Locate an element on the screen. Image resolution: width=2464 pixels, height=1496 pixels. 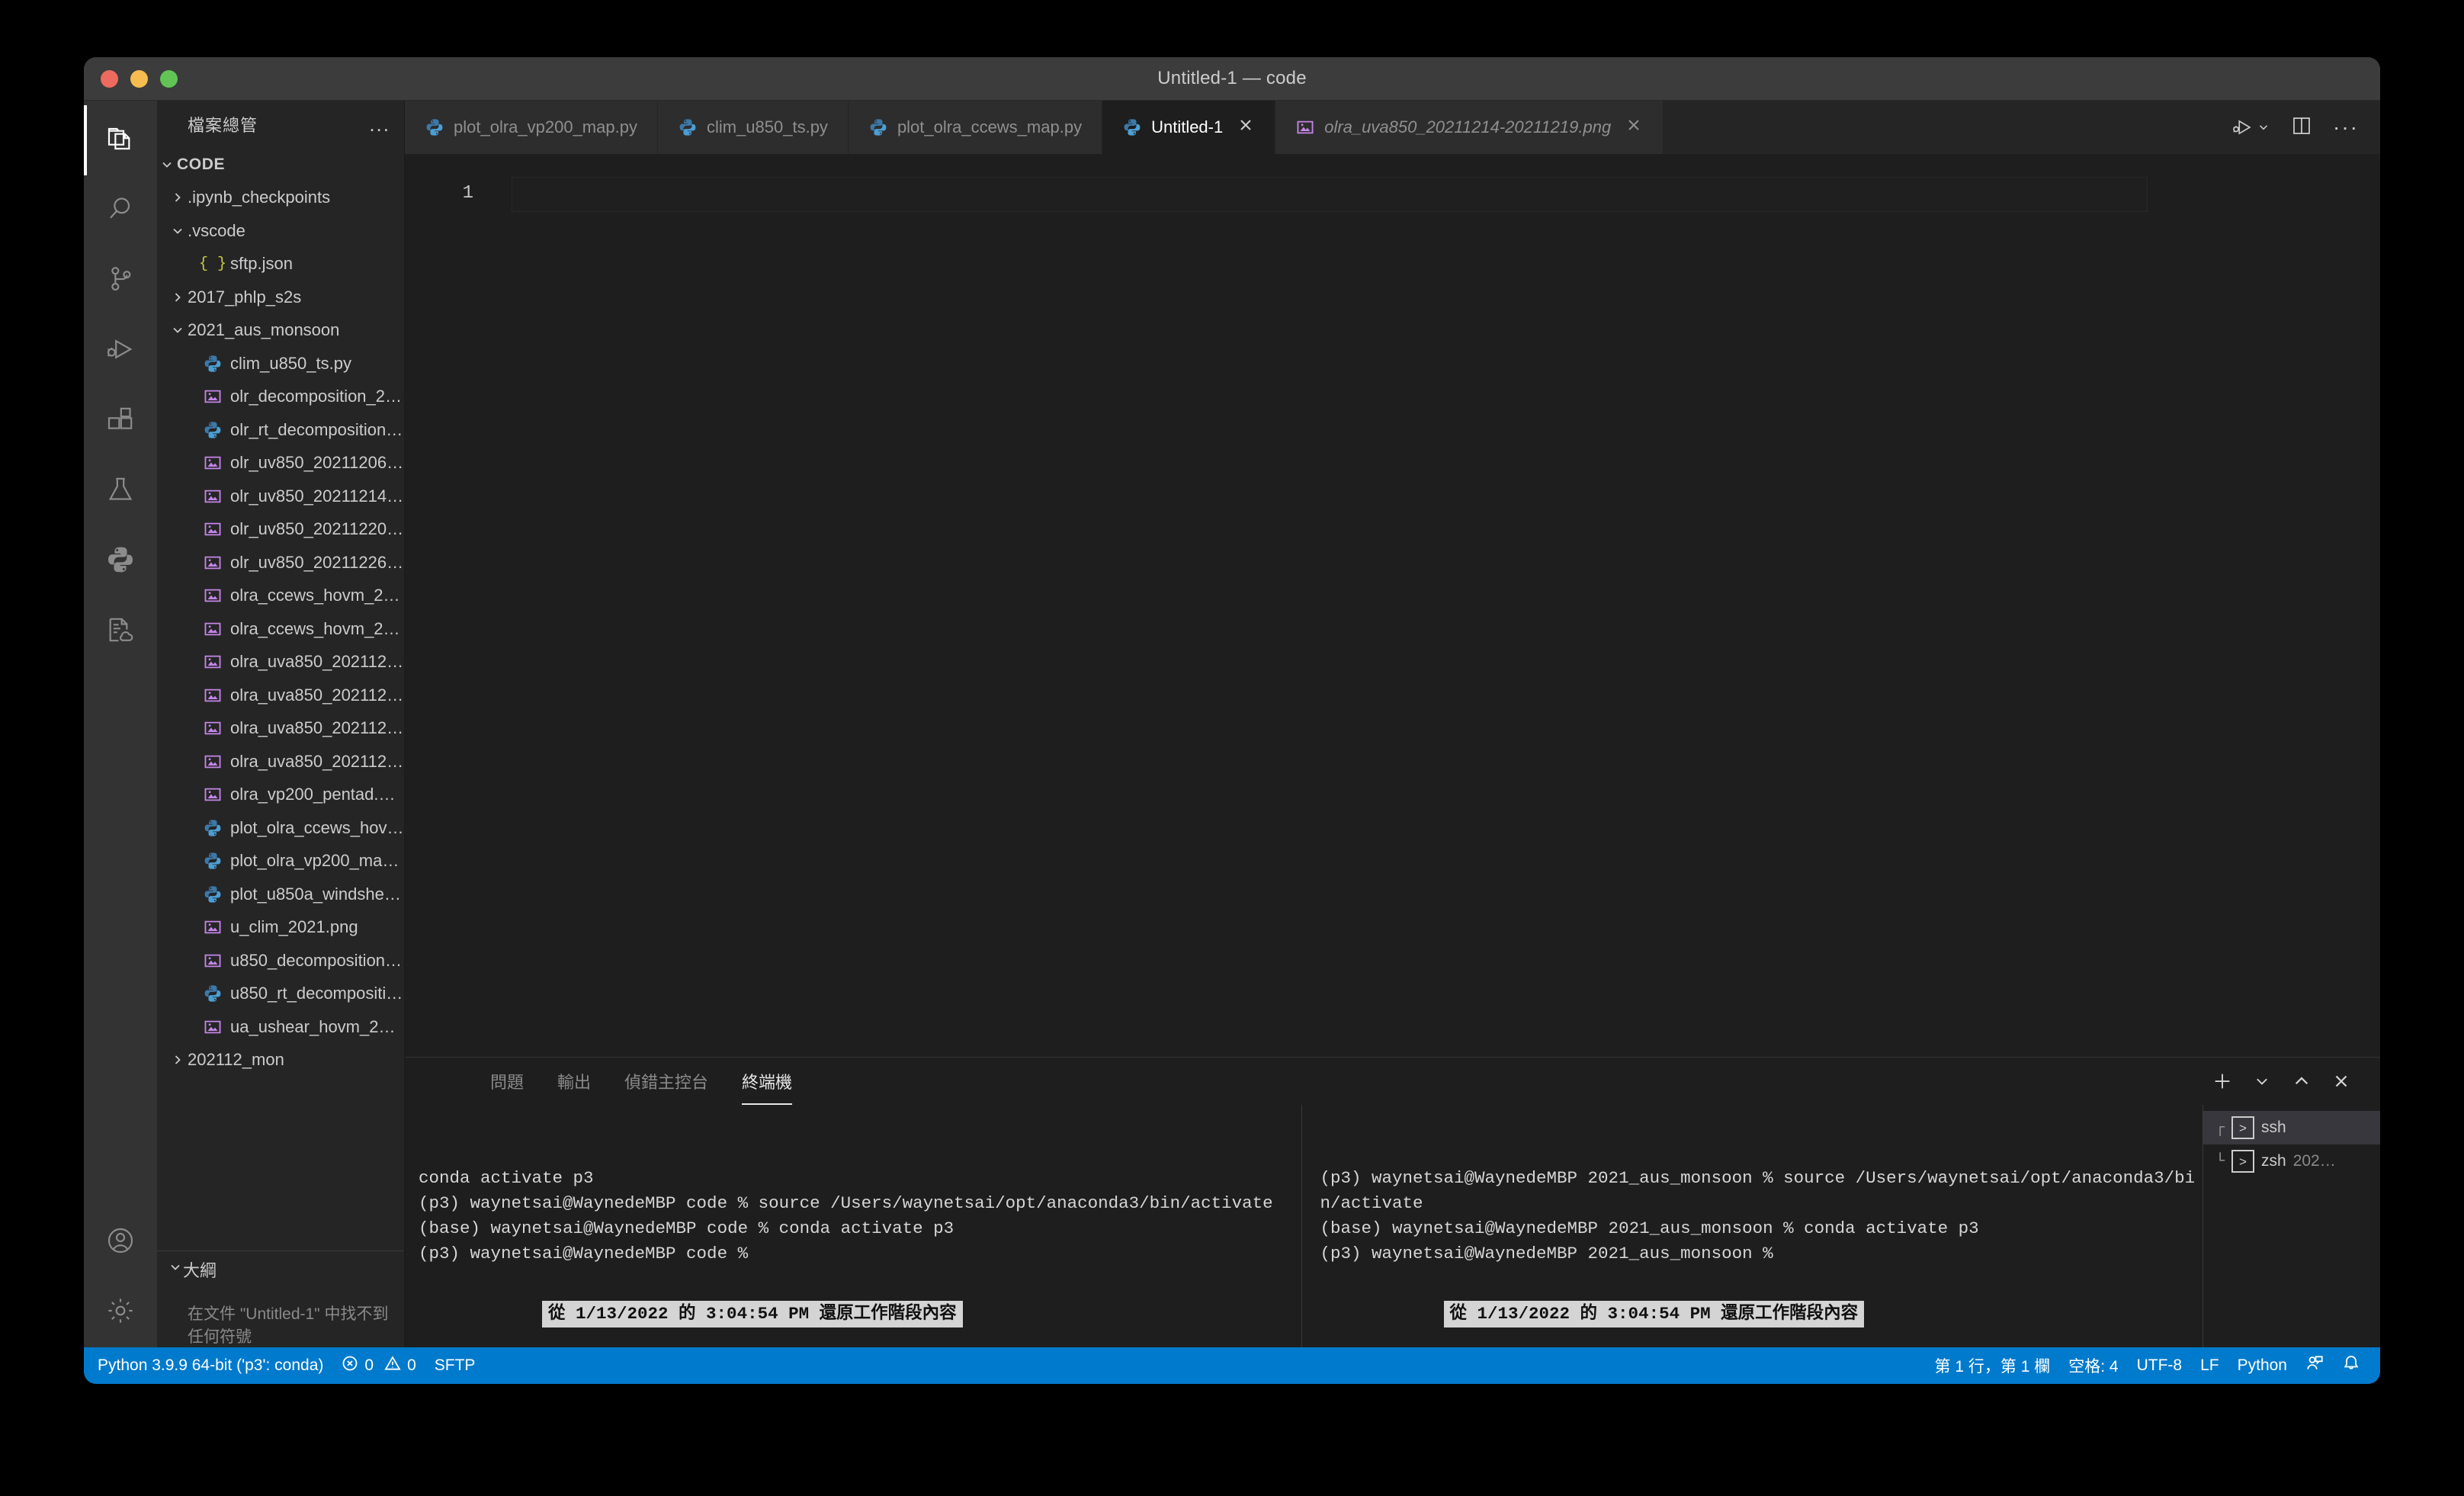
panel-tab-終端機: 終端機 is located at coordinates (767, 1081).